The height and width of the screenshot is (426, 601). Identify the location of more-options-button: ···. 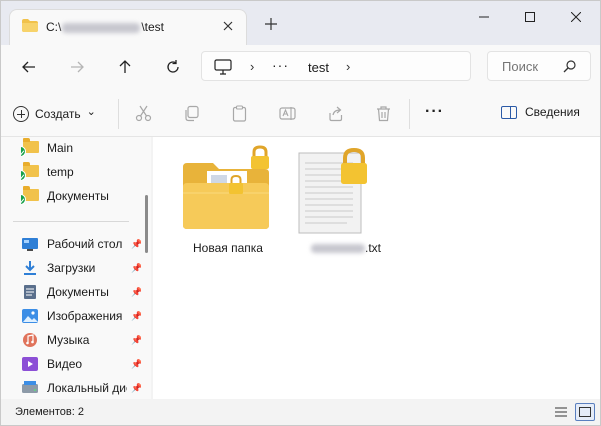
(434, 112).